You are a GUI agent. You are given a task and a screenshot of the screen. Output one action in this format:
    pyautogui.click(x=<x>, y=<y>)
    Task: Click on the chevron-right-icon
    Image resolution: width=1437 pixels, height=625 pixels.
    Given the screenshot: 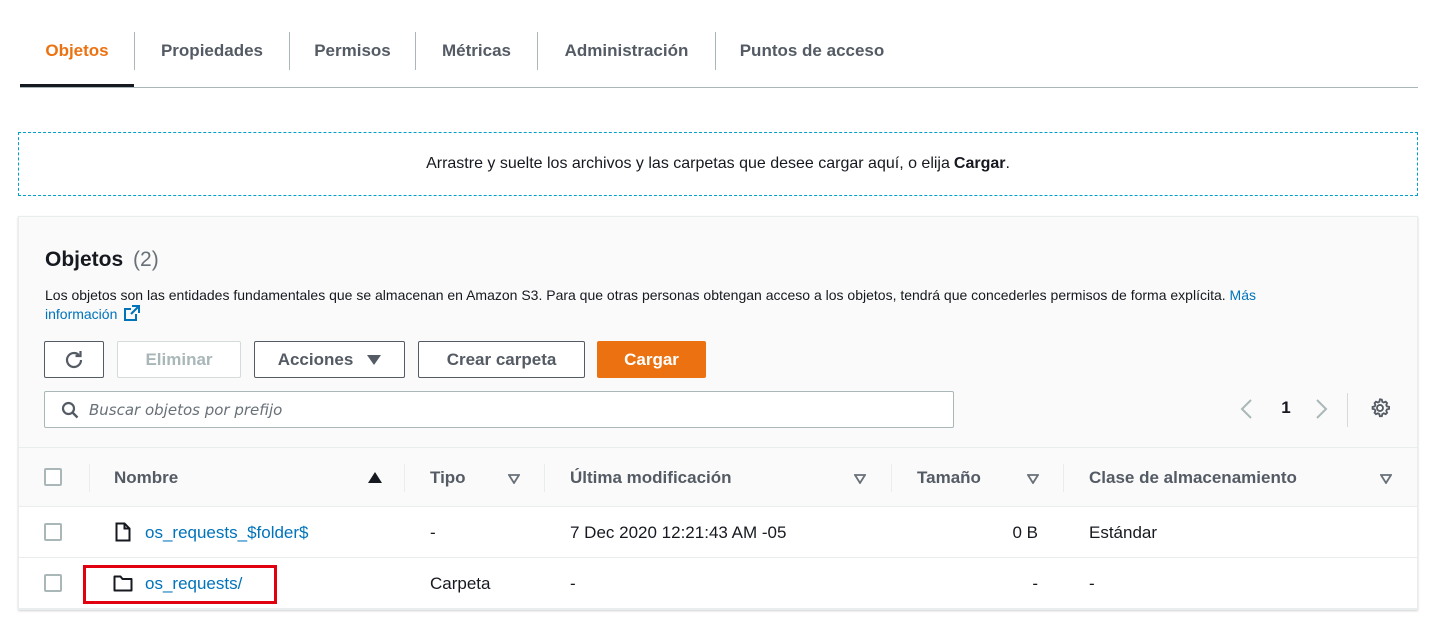 What is the action you would take?
    pyautogui.click(x=1321, y=409)
    